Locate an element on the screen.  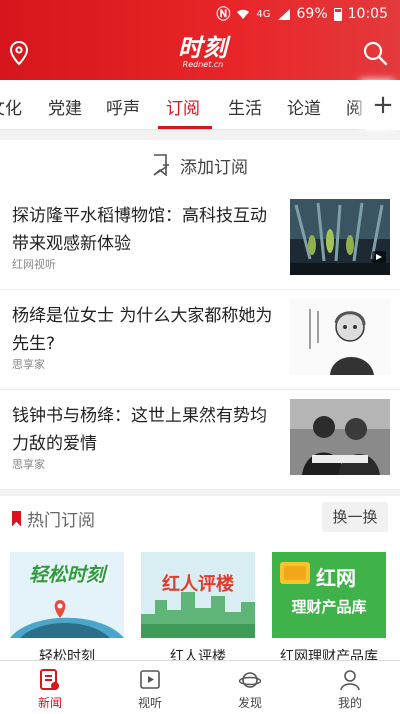
news-icon is located at coordinates (49, 679).